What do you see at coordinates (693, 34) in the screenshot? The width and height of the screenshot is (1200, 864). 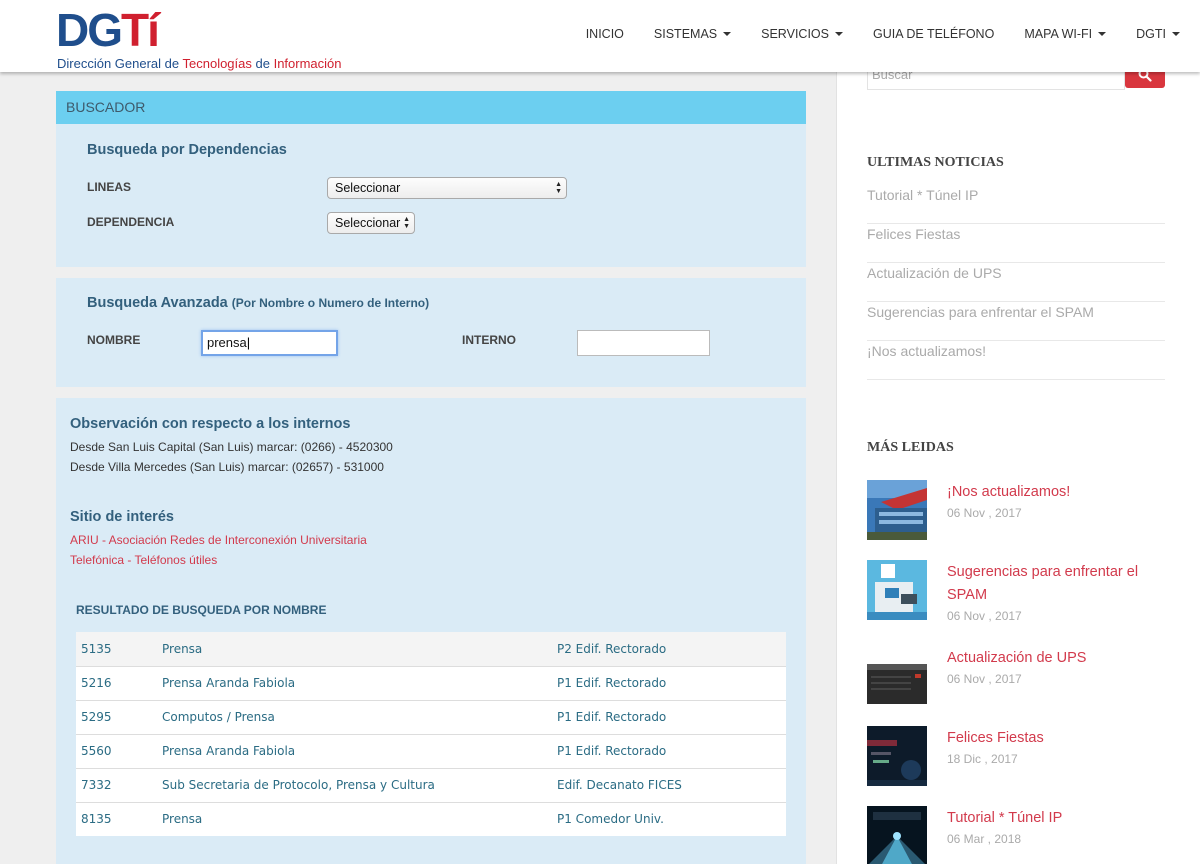 I see `nav-sistemas: SISTEMAS` at bounding box center [693, 34].